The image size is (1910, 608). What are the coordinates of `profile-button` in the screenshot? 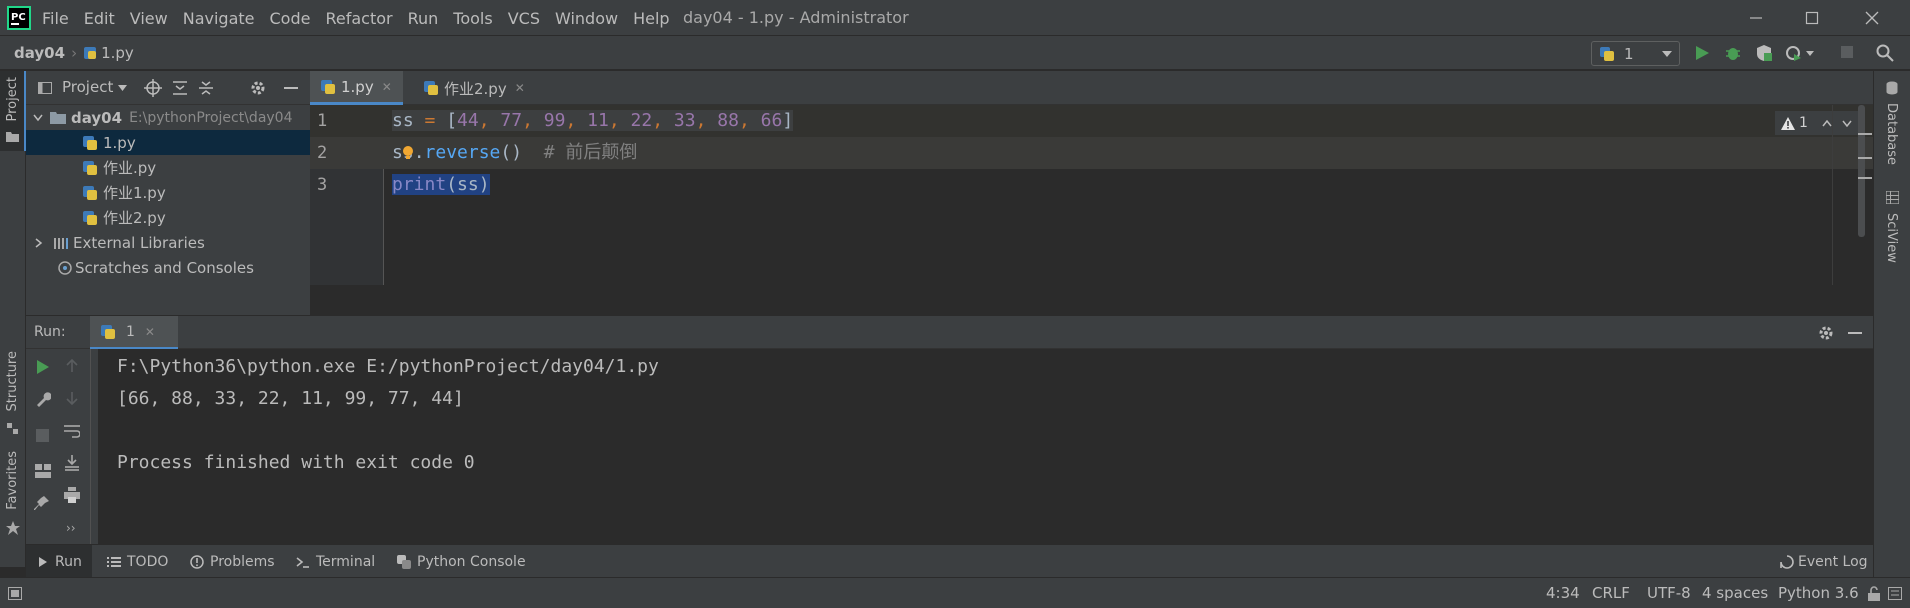 It's located at (1800, 53).